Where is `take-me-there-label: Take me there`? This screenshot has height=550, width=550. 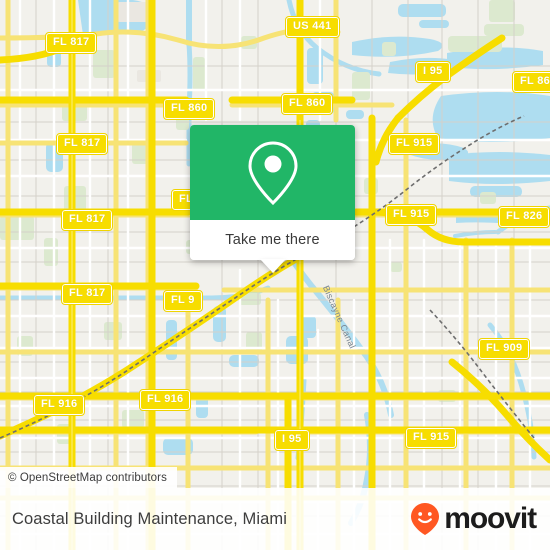
take-me-there-label: Take me there is located at coordinates (272, 240).